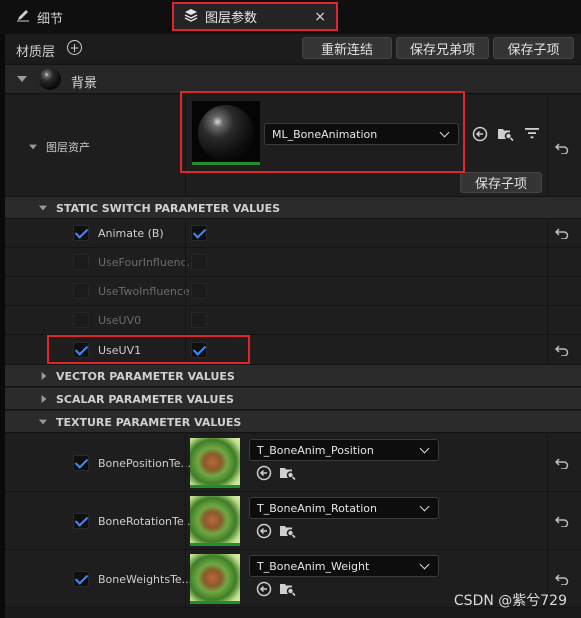 The image size is (581, 618). I want to click on add-layer-icon: +, so click(74, 47).